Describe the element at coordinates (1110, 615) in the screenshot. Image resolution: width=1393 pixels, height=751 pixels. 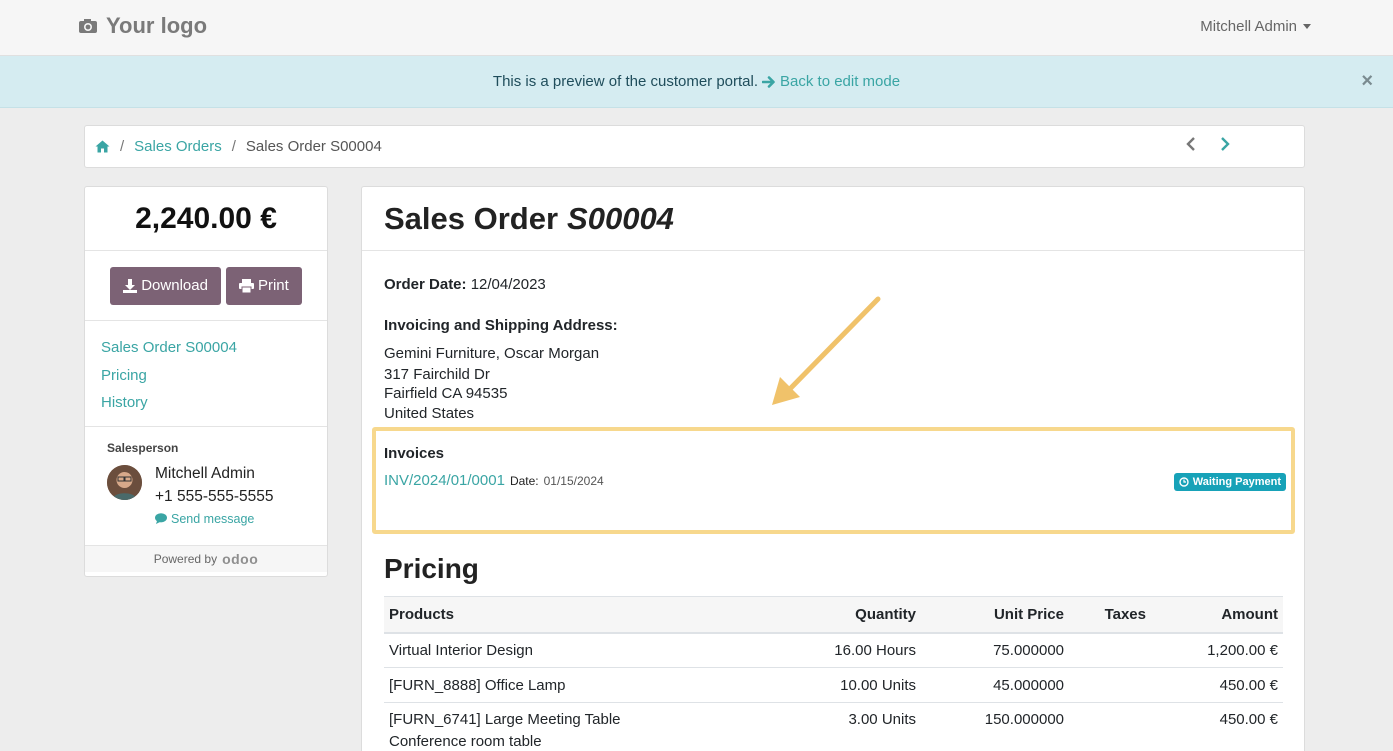
I see `column-header-taxes: Taxes` at that location.